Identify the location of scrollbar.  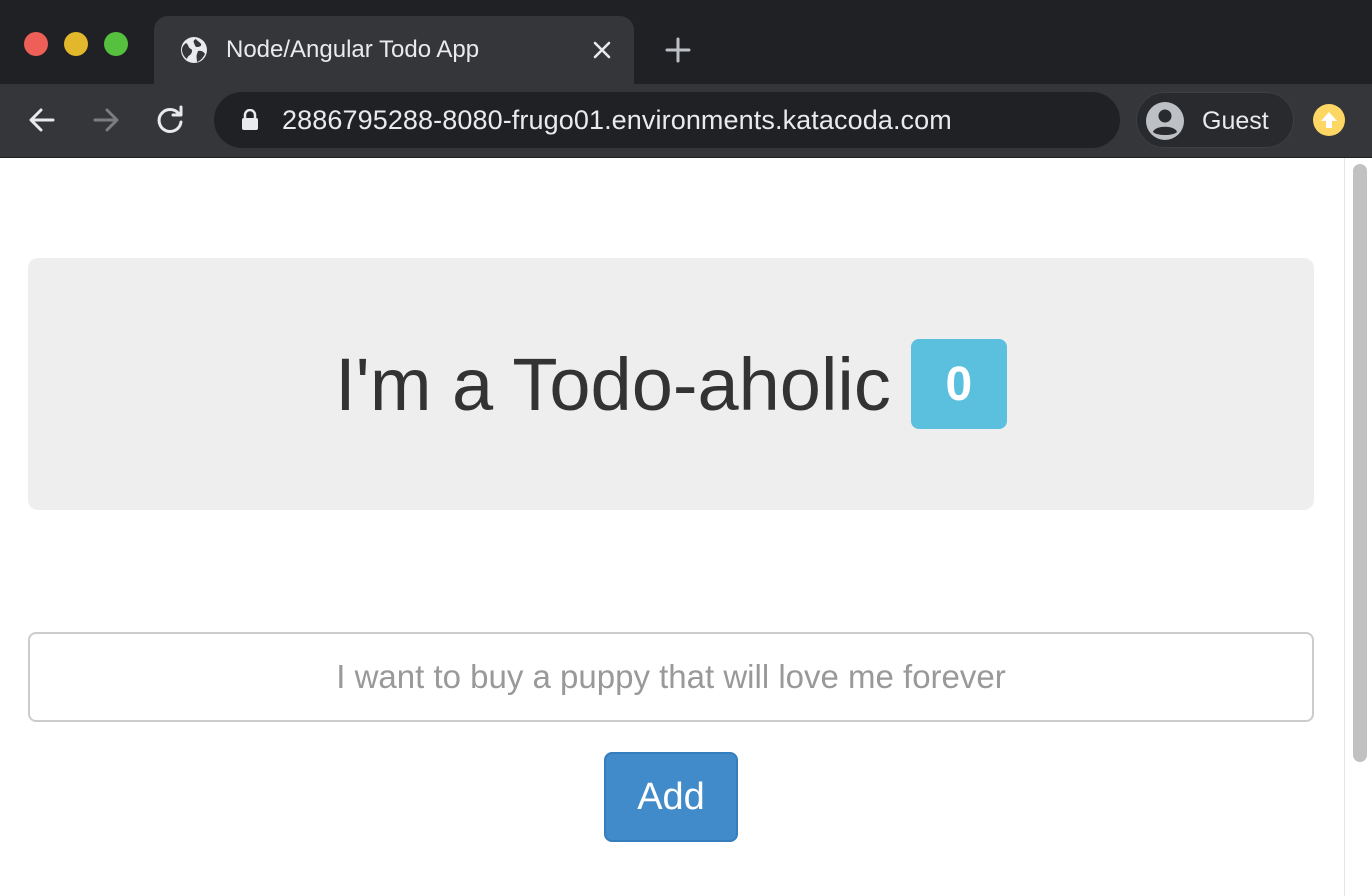
(1358, 527).